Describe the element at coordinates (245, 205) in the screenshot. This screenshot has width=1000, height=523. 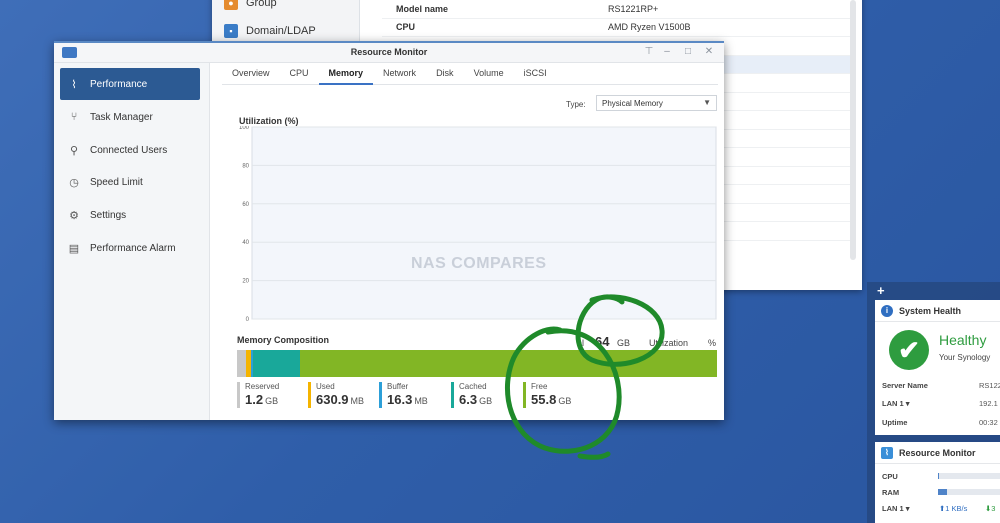
I see `y-tick-label: 60` at that location.